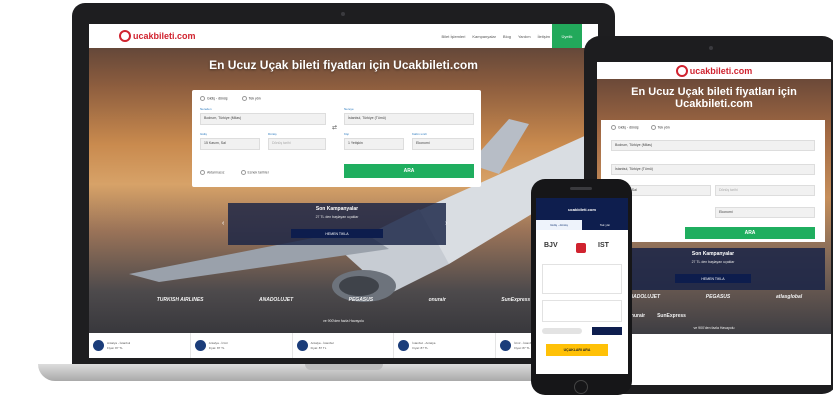 Image resolution: width=833 pixels, height=398 pixels. I want to click on depart-date-input: 15 Kasım, Sal, so click(230, 144).